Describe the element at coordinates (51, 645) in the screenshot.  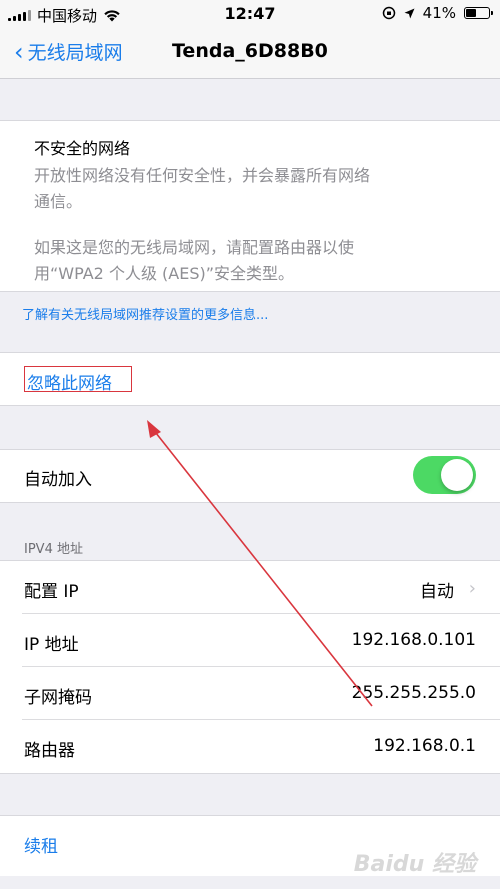
I see `ip-address-label: IP 地址` at that location.